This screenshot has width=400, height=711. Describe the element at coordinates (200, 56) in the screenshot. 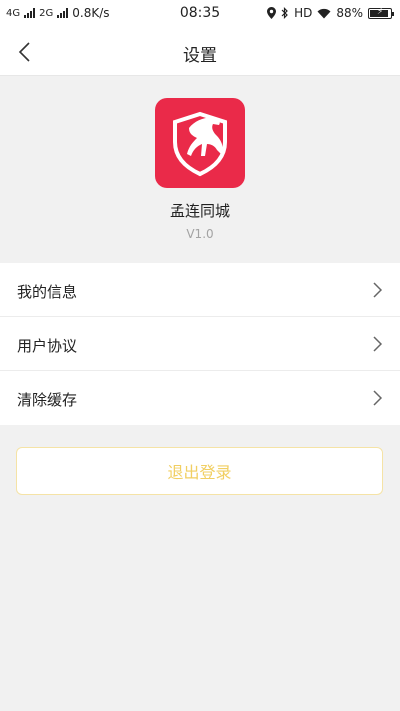

I see `page-title: 设置` at that location.